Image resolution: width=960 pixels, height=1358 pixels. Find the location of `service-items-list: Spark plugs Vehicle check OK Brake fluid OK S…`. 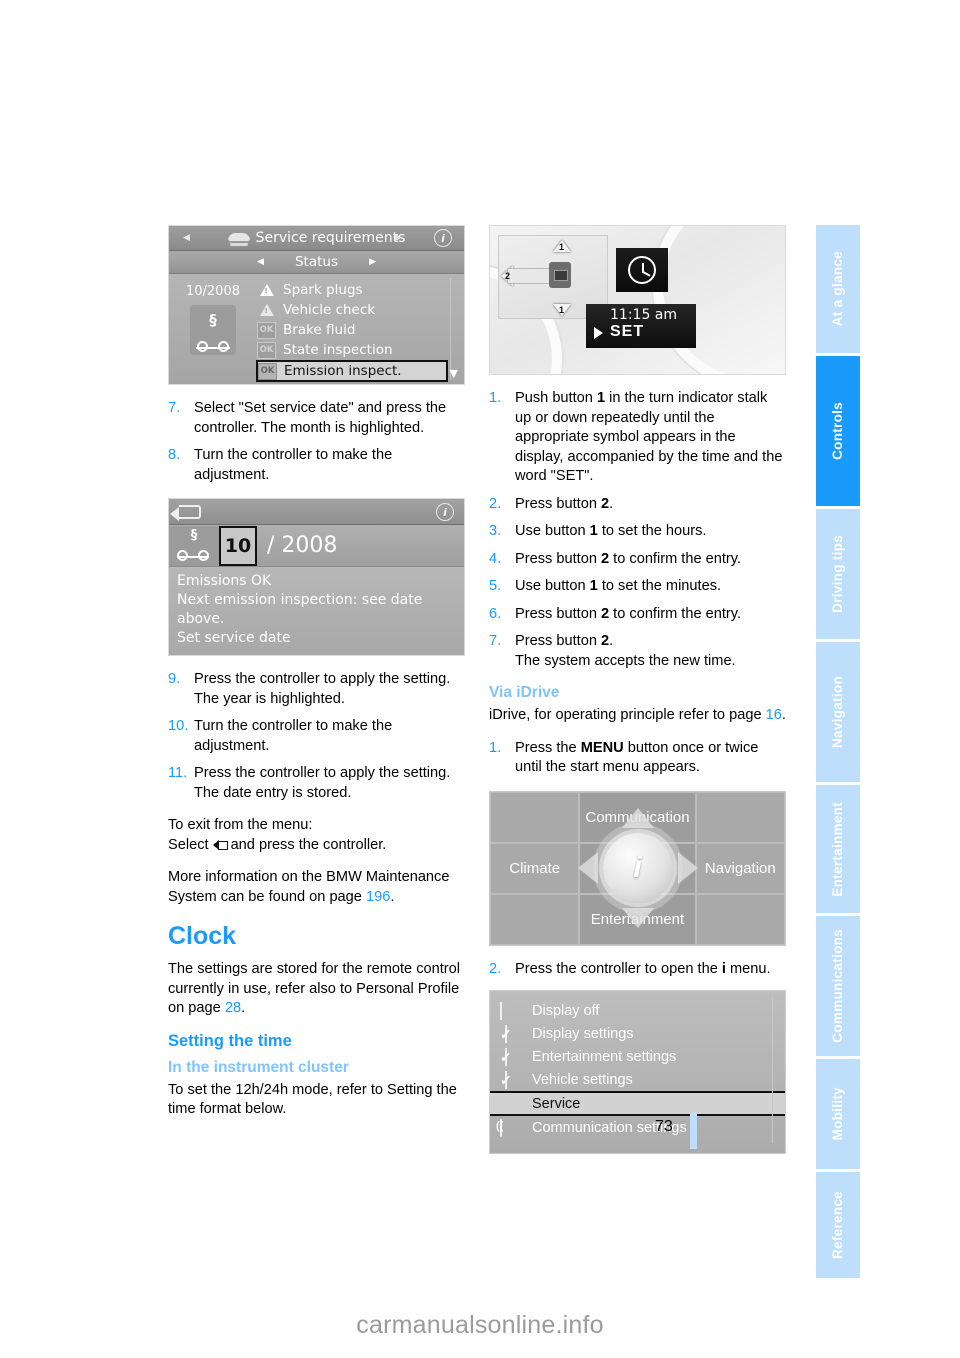

service-items-list: Spark plugs Vehicle check OK Brake fluid OK S… is located at coordinates (360, 331).